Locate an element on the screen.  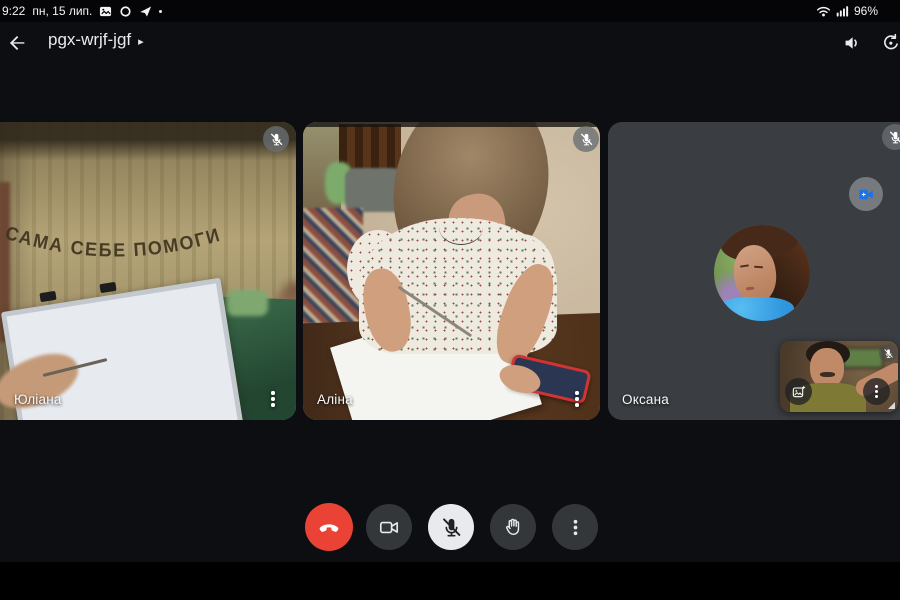
switch-camera-button is located at coordinates (889, 43).